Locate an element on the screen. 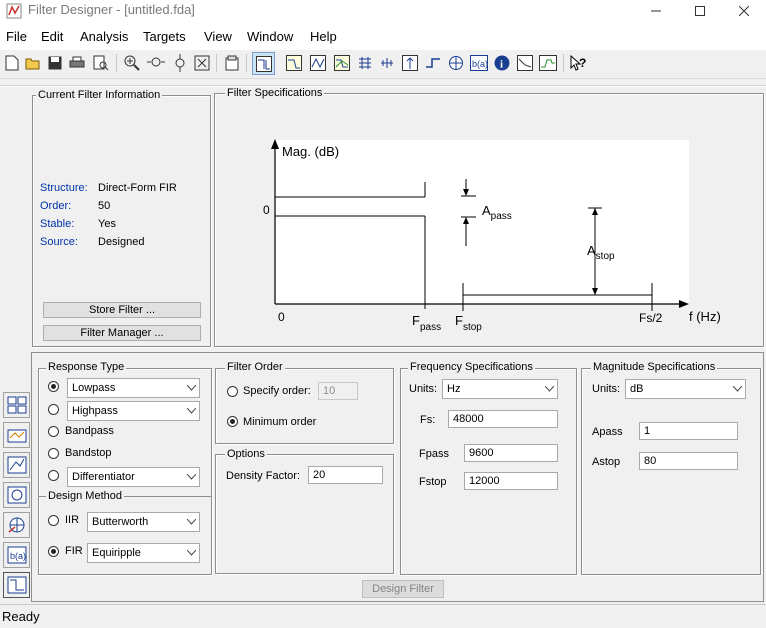 The height and width of the screenshot is (628, 766). structure-label: Structure: is located at coordinates (64, 188).